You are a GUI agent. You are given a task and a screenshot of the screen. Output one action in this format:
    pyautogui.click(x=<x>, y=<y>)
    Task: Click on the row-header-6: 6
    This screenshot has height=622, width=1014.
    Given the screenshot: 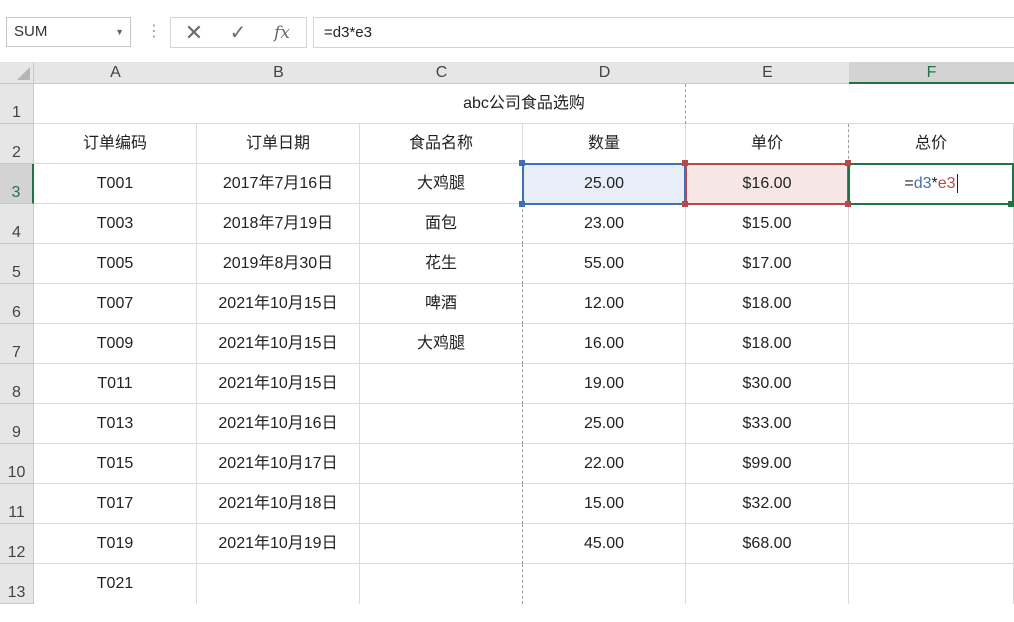 What is the action you would take?
    pyautogui.click(x=17, y=304)
    